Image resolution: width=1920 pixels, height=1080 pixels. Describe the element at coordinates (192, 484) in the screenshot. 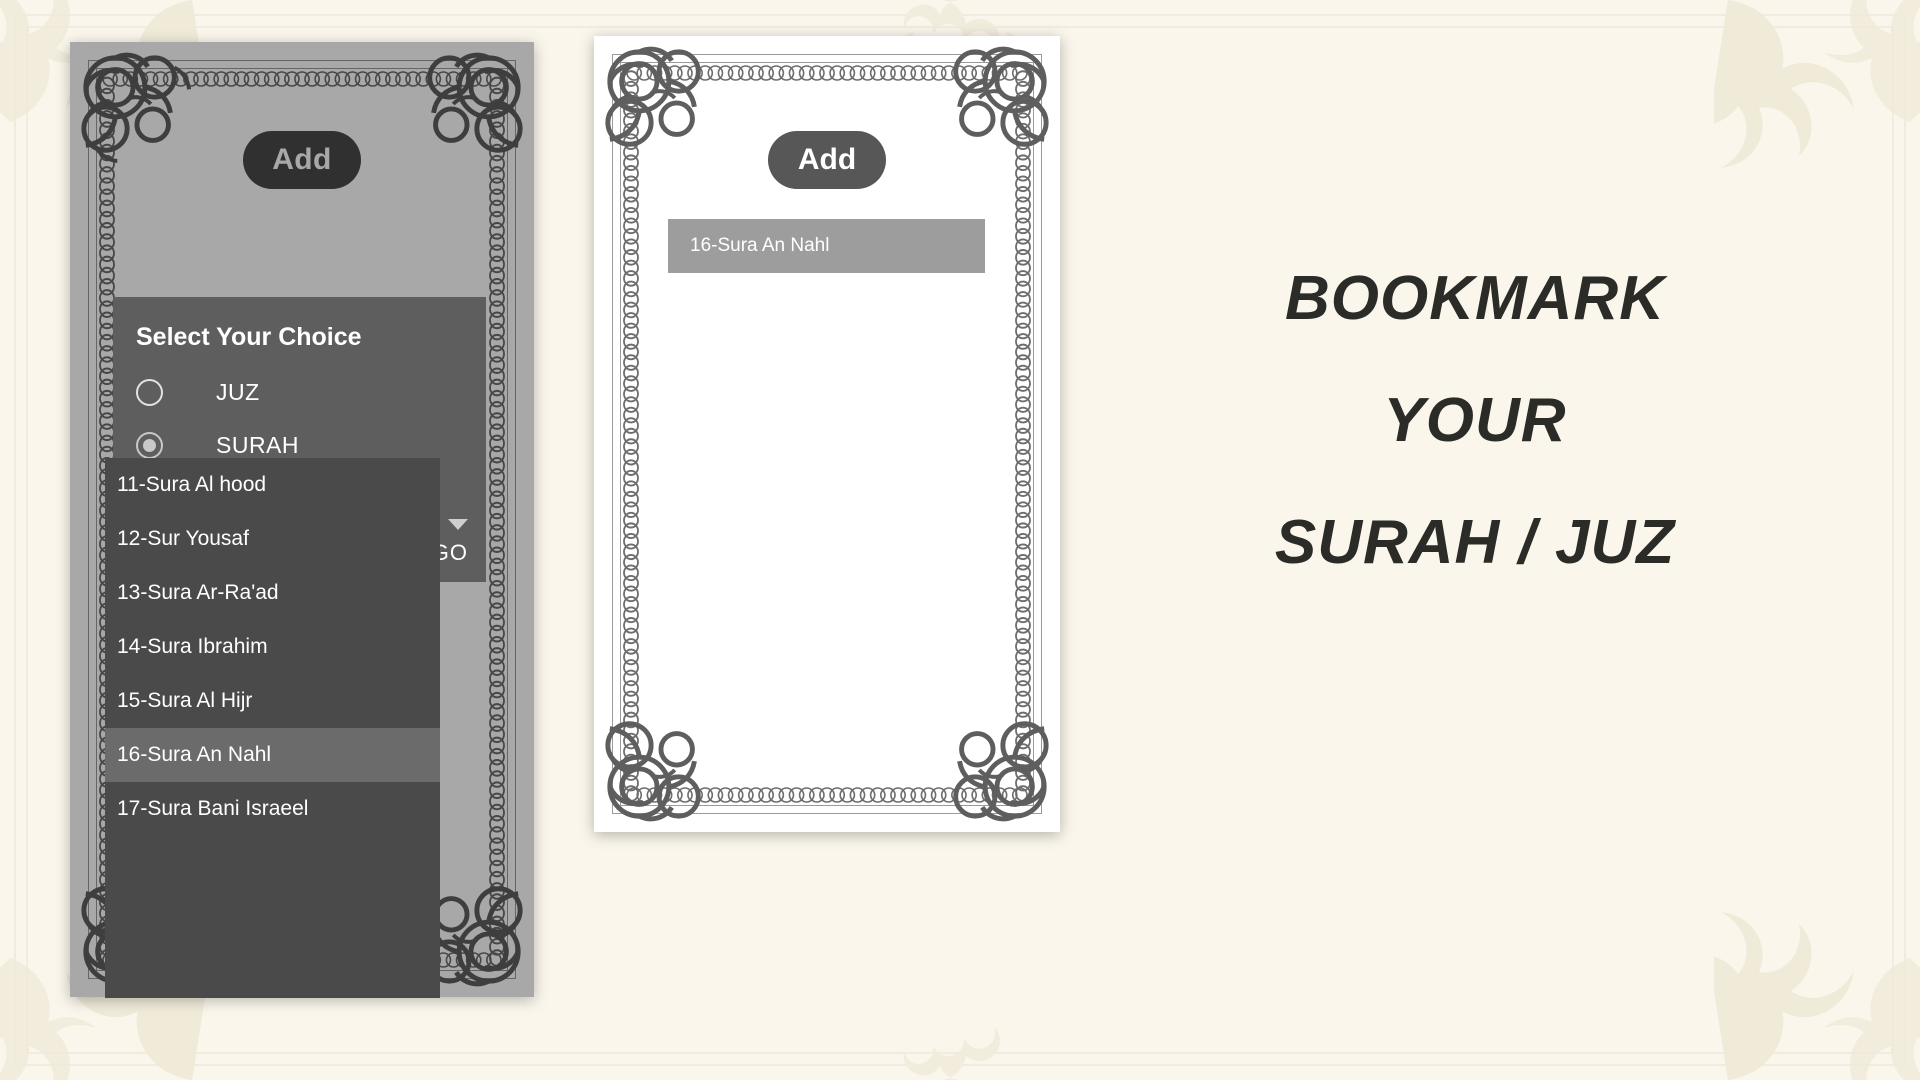

I see `dropdown-item-label: 11-Sura Al hood` at that location.